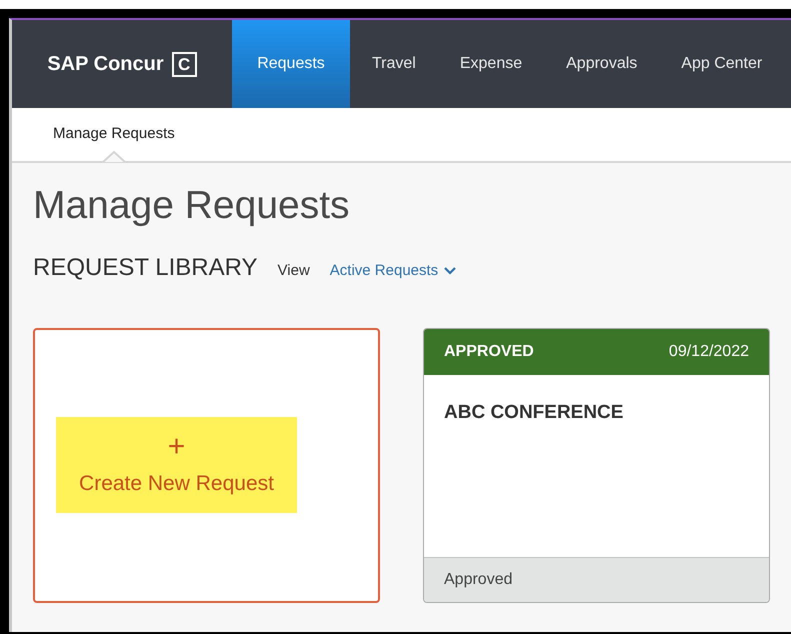 This screenshot has height=634, width=791. I want to click on plus-icon: +, so click(177, 447).